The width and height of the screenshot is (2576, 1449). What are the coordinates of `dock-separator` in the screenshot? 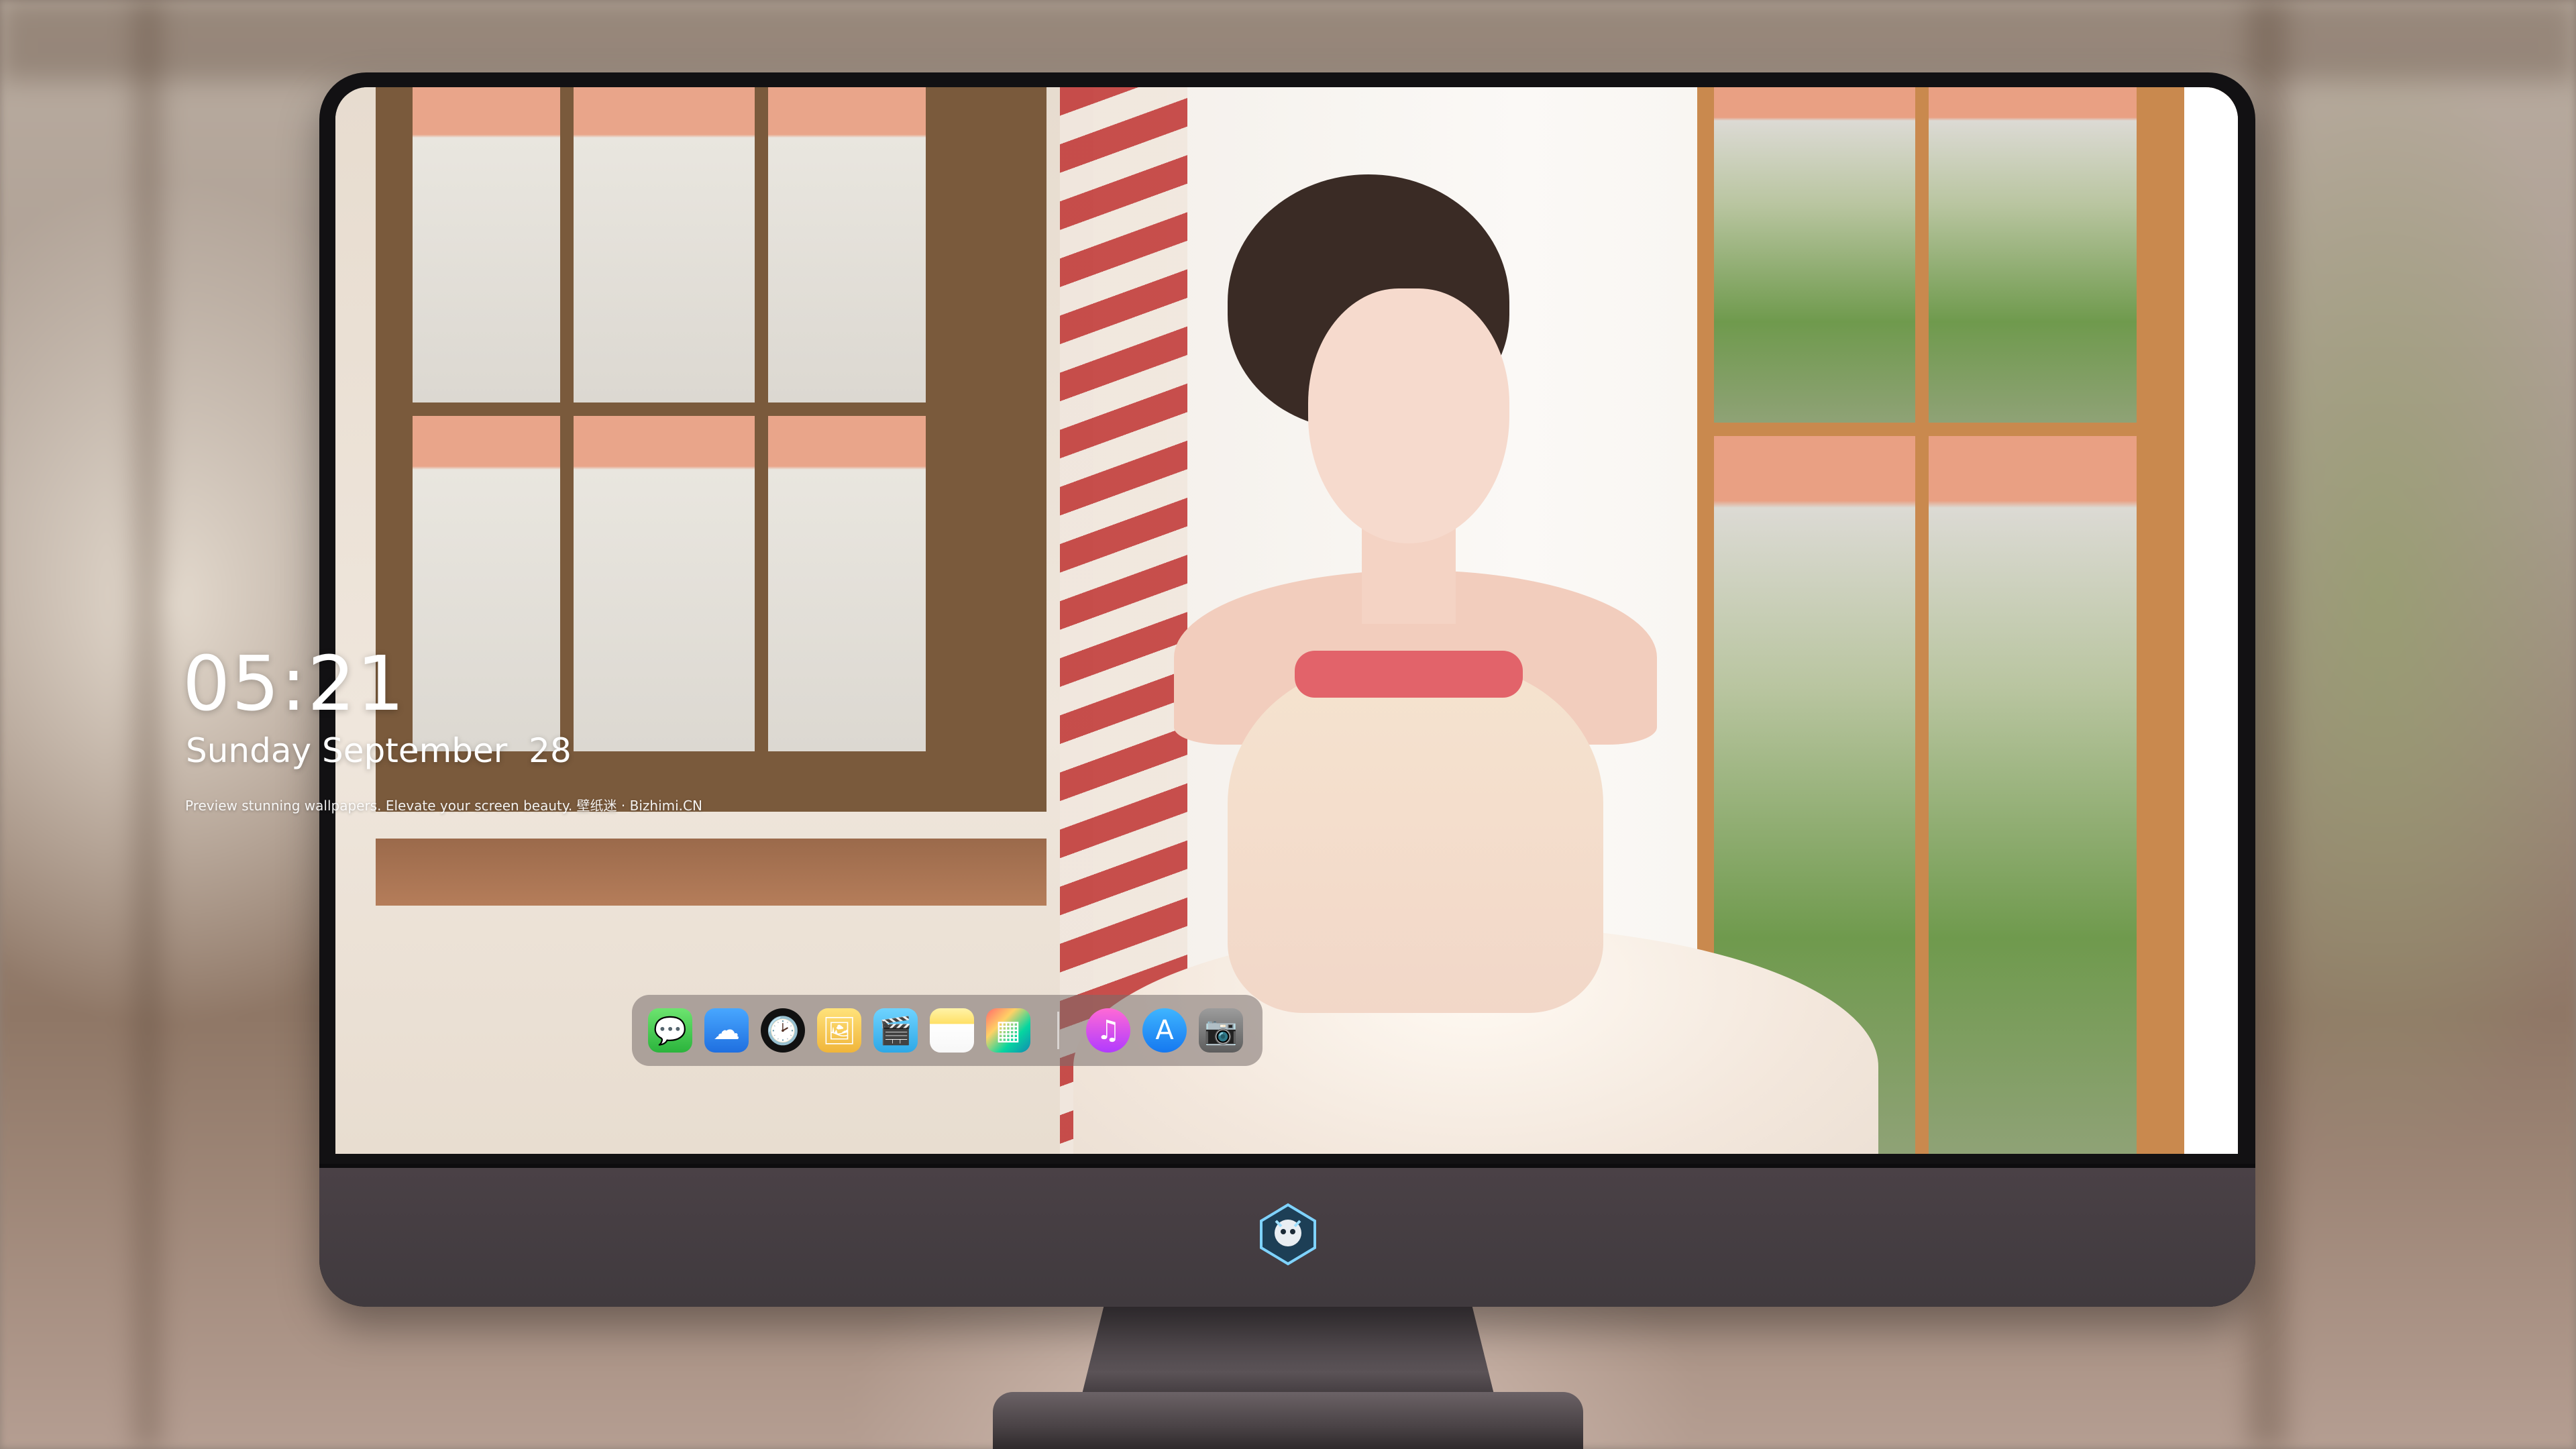 It's located at (1058, 1030).